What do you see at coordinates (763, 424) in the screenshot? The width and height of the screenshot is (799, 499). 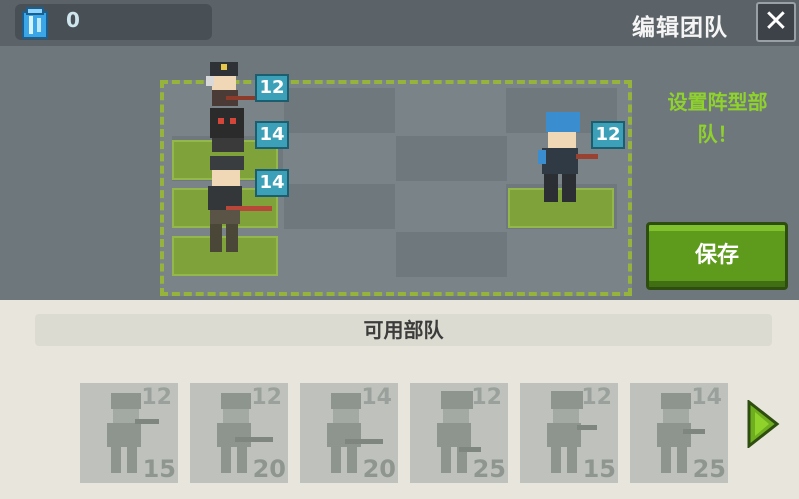 I see `next-page-arrow-icon` at bounding box center [763, 424].